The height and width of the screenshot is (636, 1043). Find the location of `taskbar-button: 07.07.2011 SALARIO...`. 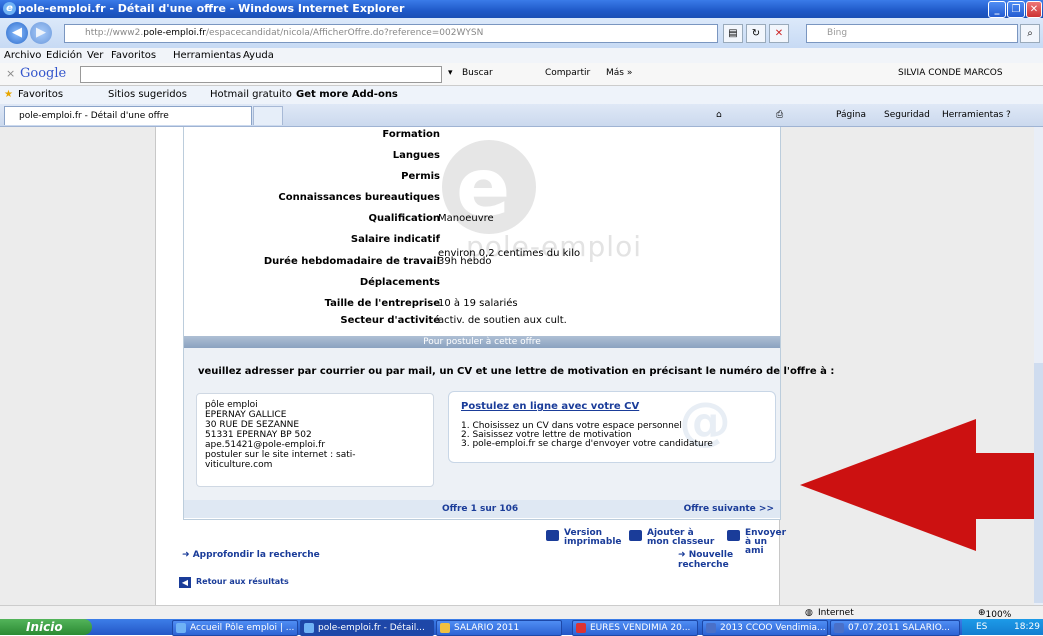

taskbar-button: 07.07.2011 SALARIO... is located at coordinates (895, 628).